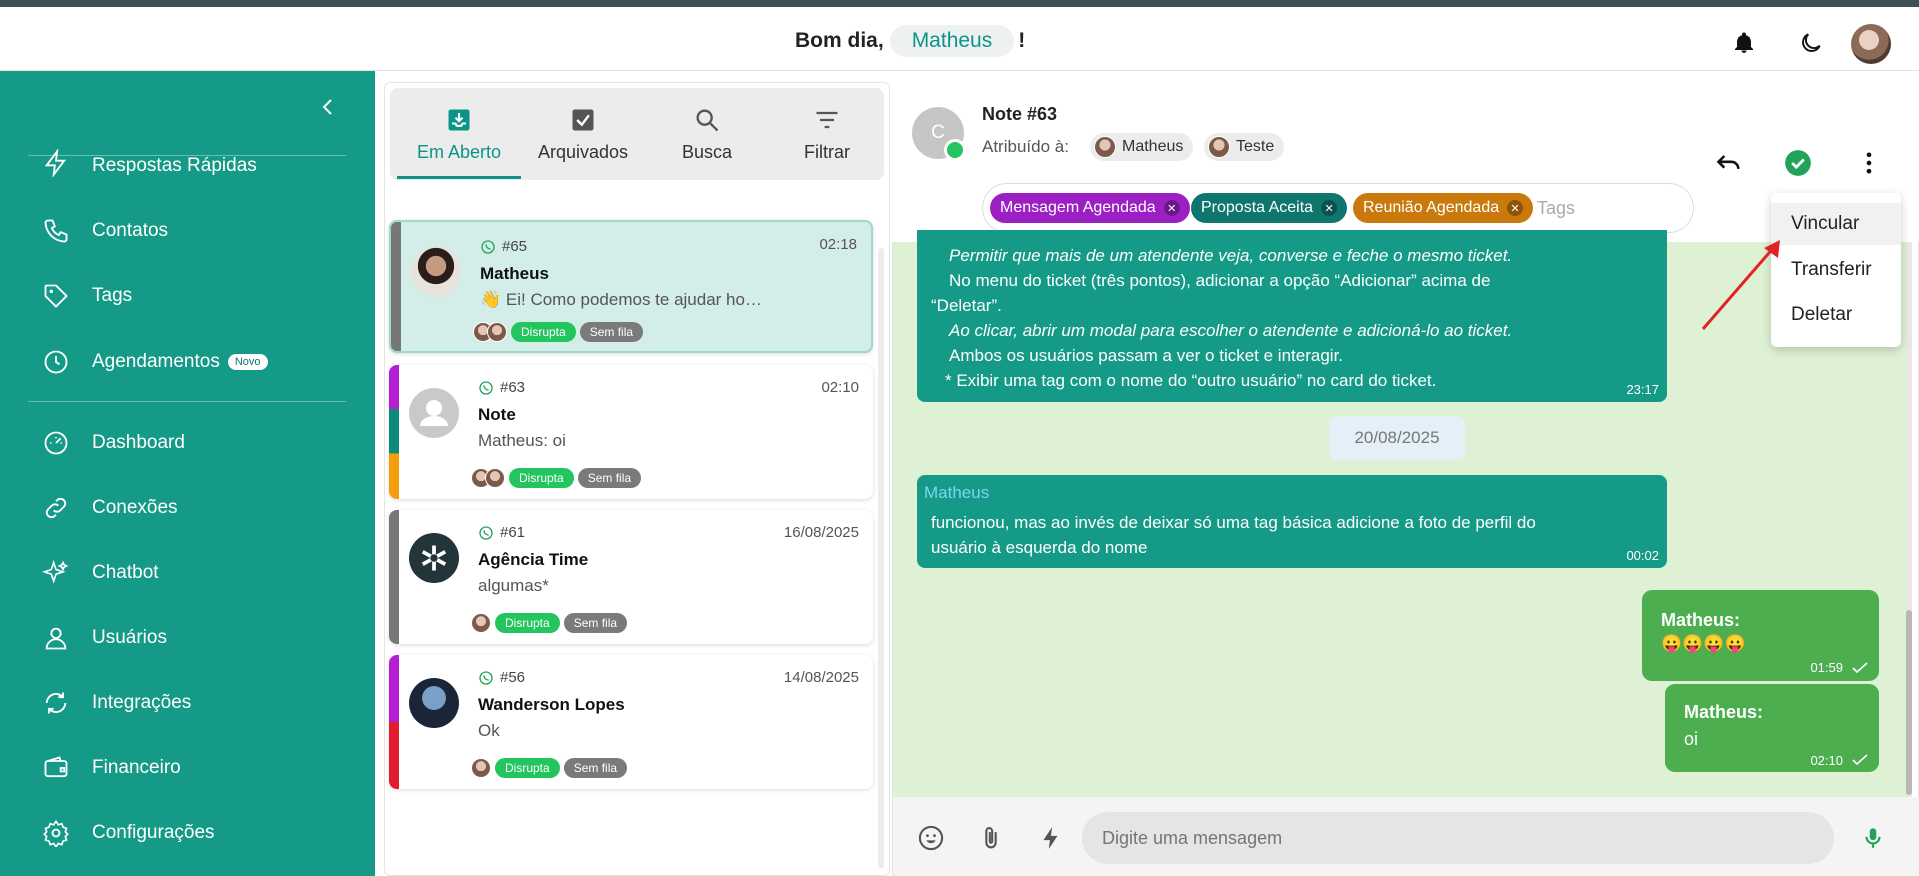 The height and width of the screenshot is (876, 1919). I want to click on sidebar-item-label: Integrações, so click(142, 702).